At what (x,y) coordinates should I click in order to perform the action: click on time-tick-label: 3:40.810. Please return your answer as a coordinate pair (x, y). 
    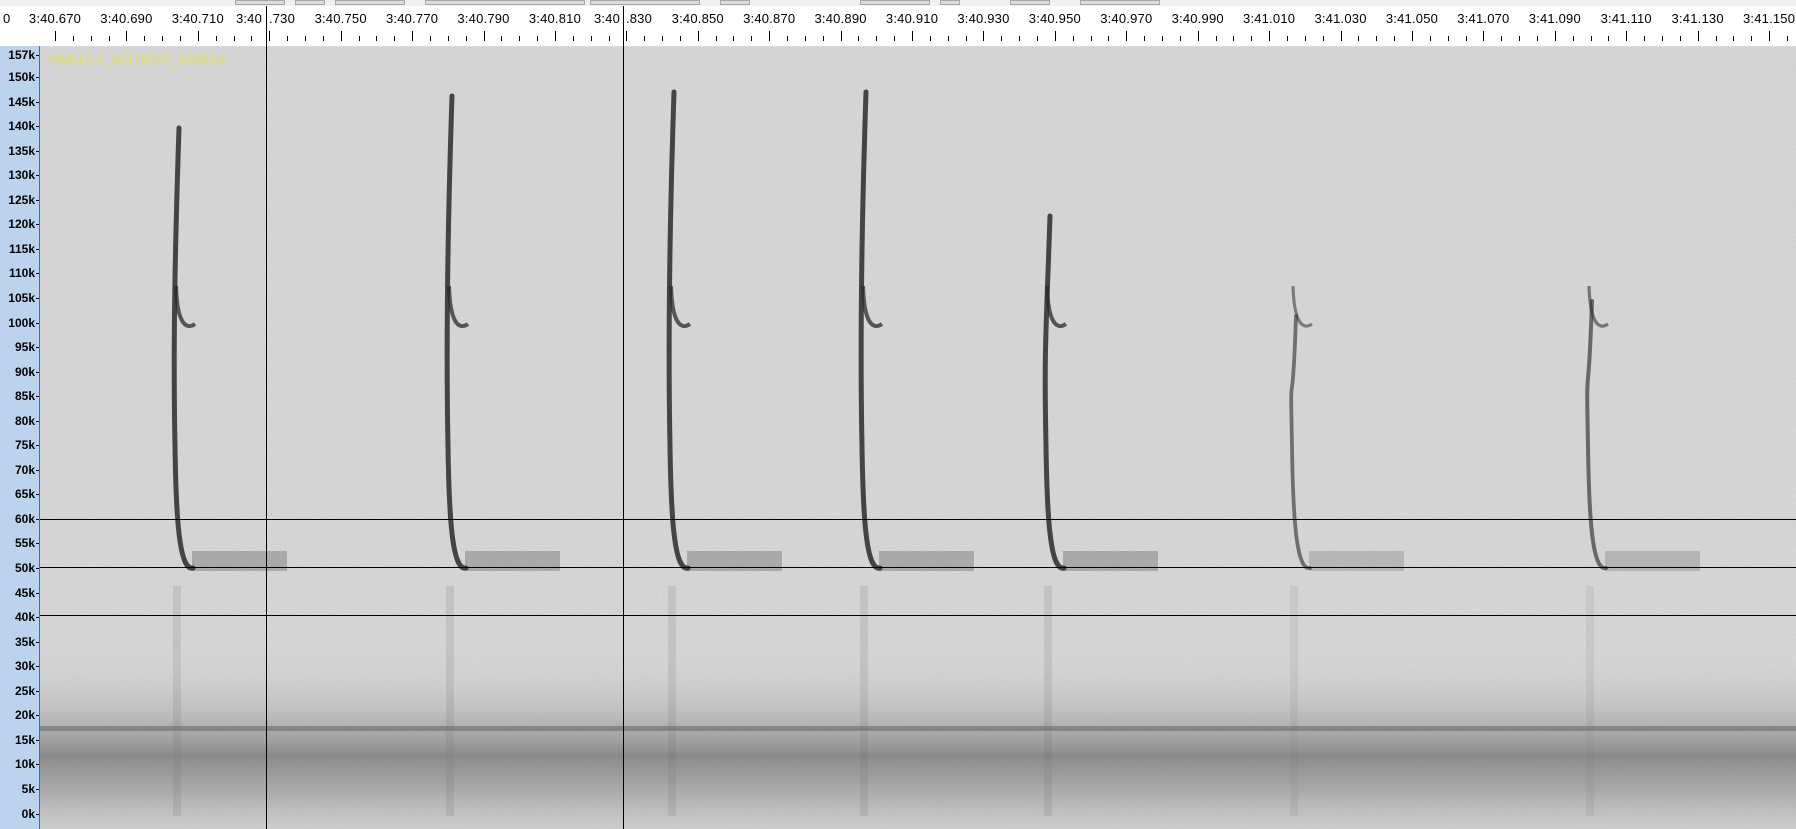
    Looking at the image, I should click on (555, 18).